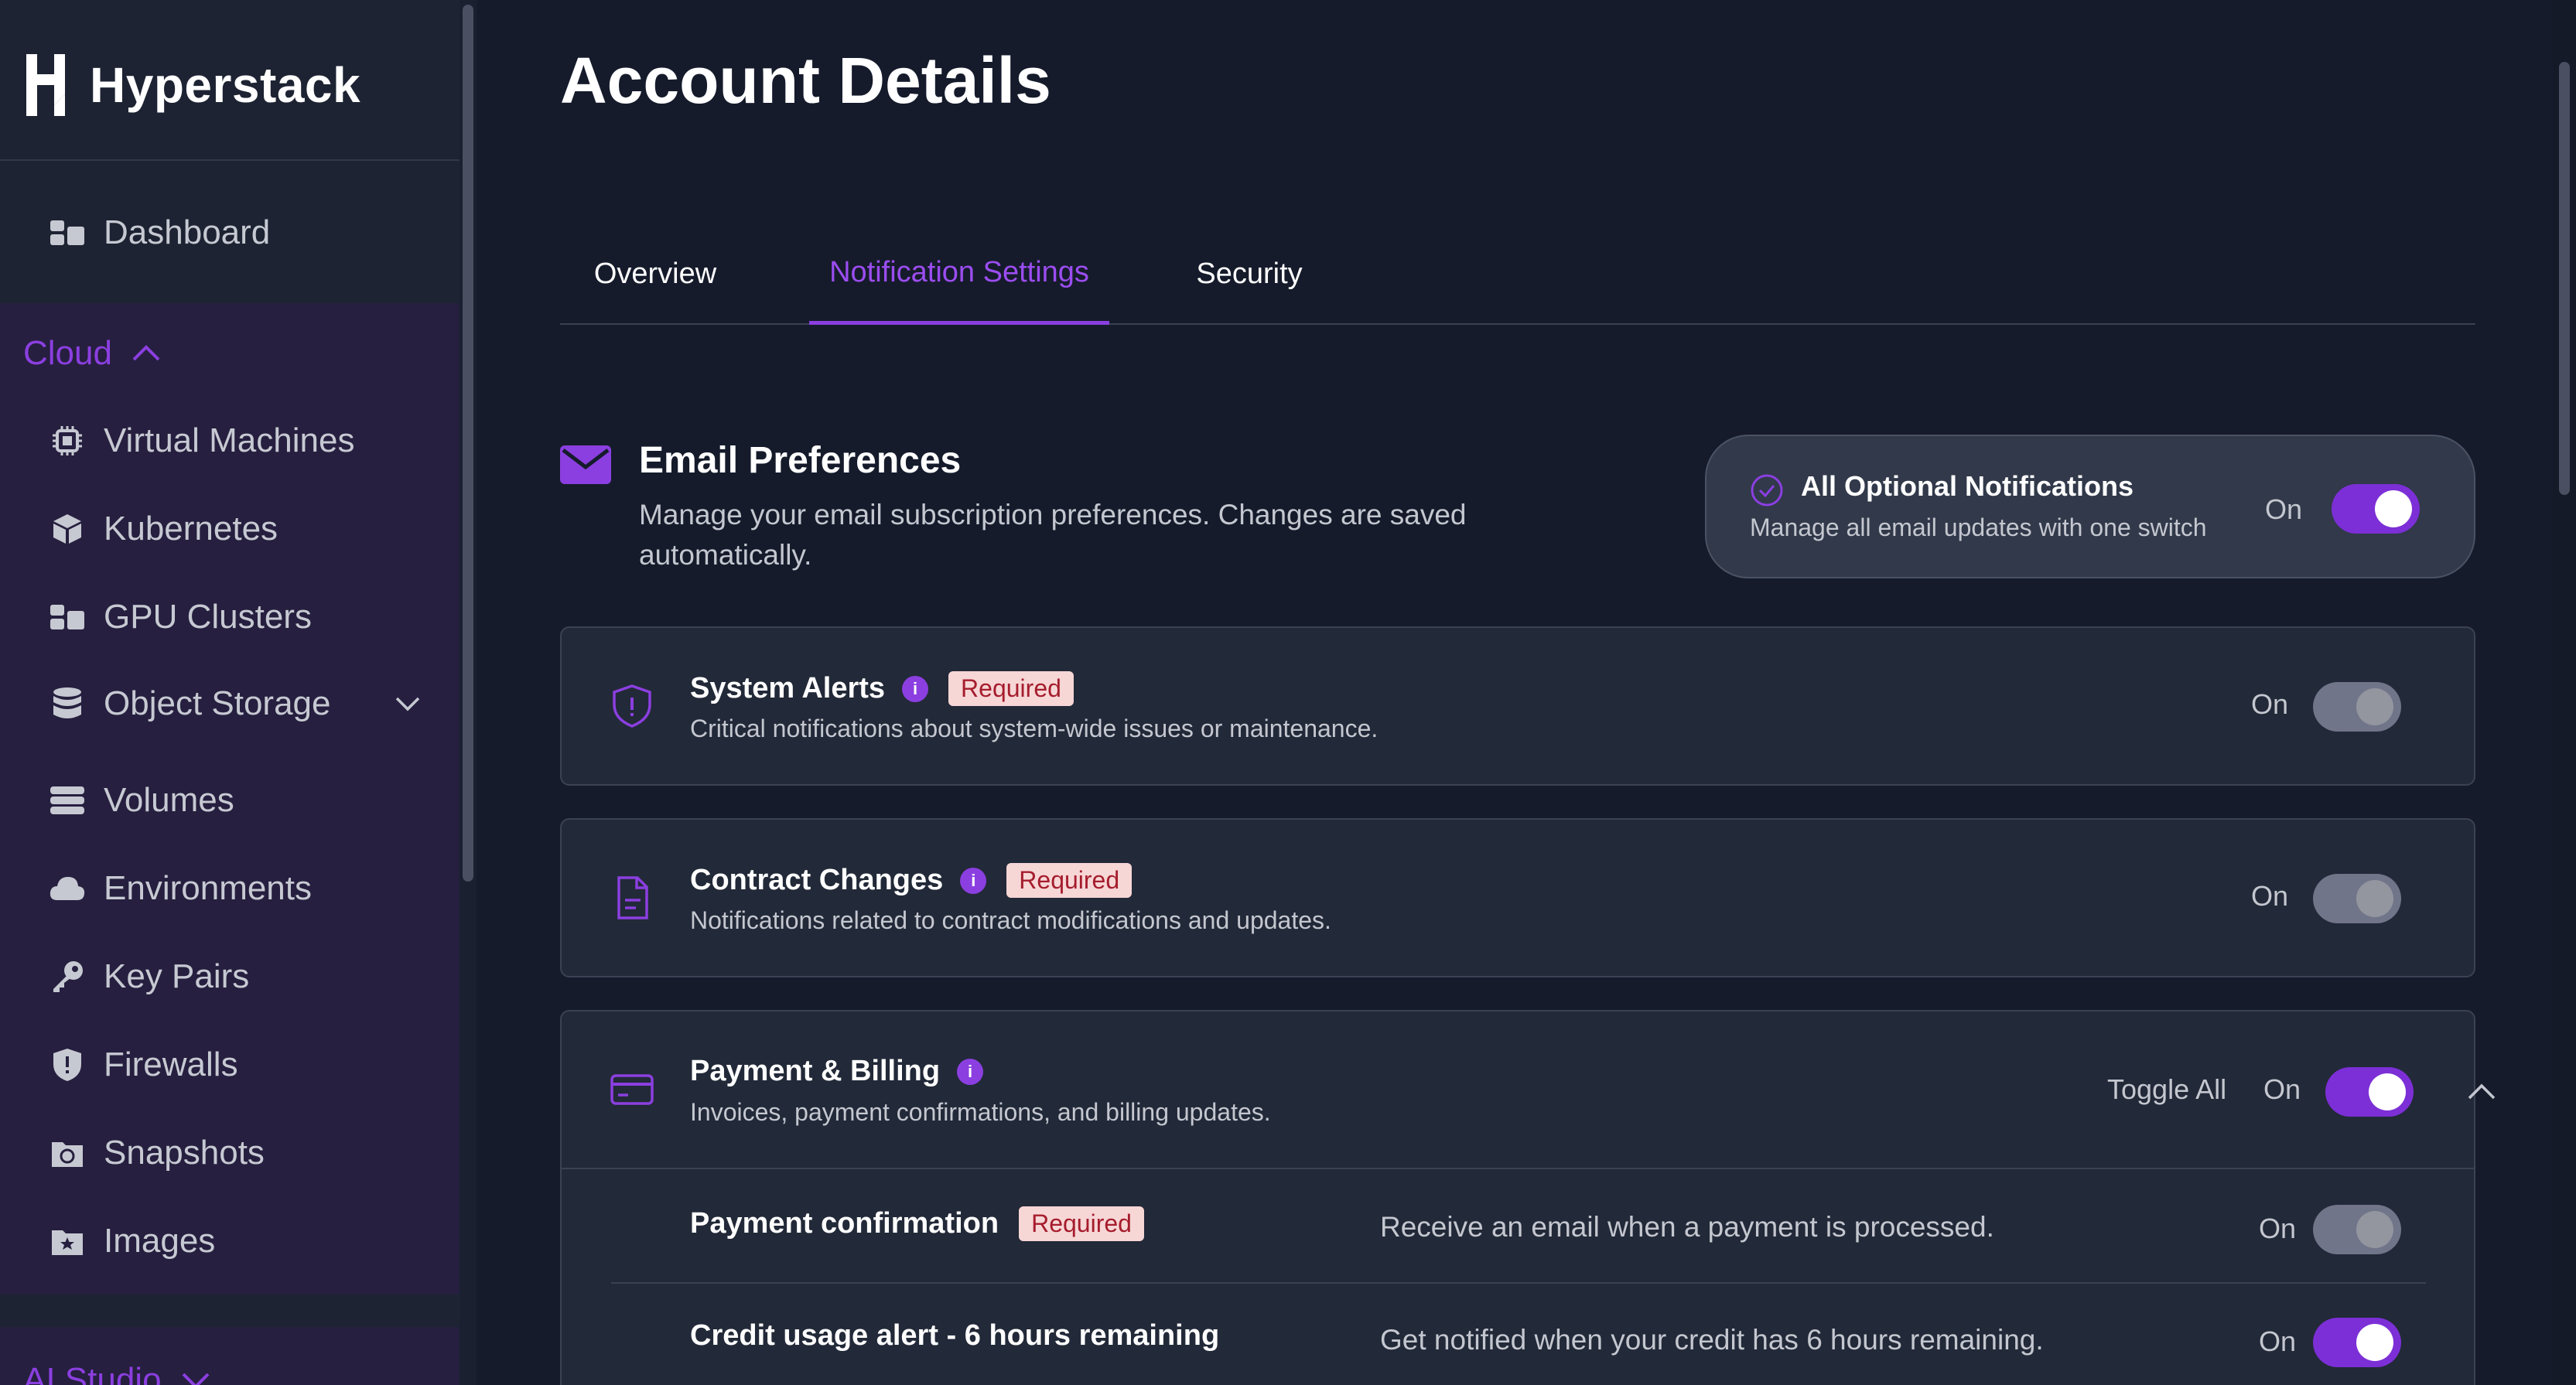  What do you see at coordinates (243, 800) in the screenshot?
I see `sidebar-item-volumes: Volumes` at bounding box center [243, 800].